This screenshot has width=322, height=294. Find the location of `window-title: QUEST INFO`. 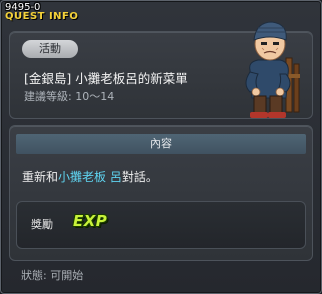

window-title: QUEST INFO is located at coordinates (41, 16).